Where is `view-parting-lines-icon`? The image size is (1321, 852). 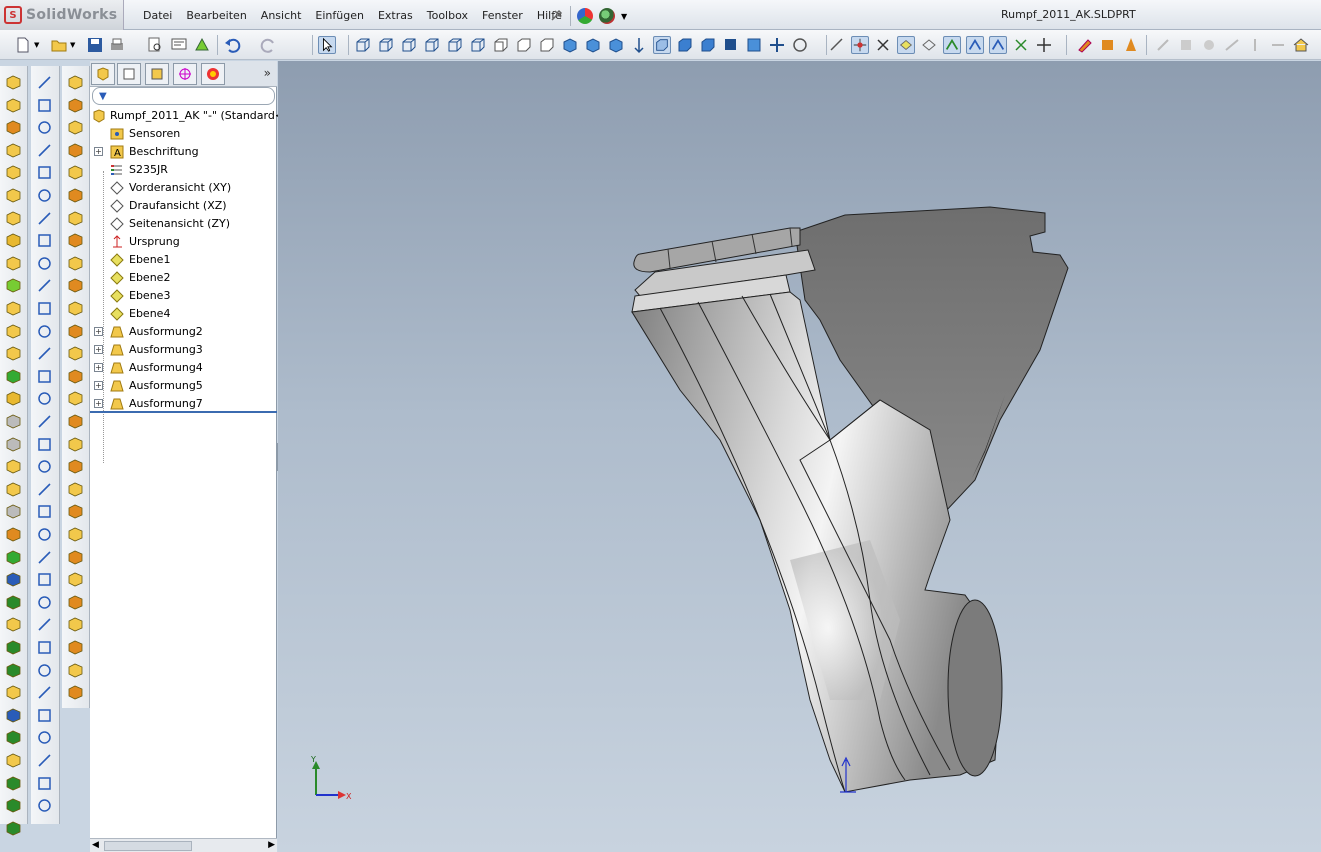
view-parting-lines-icon is located at coordinates (1021, 45).